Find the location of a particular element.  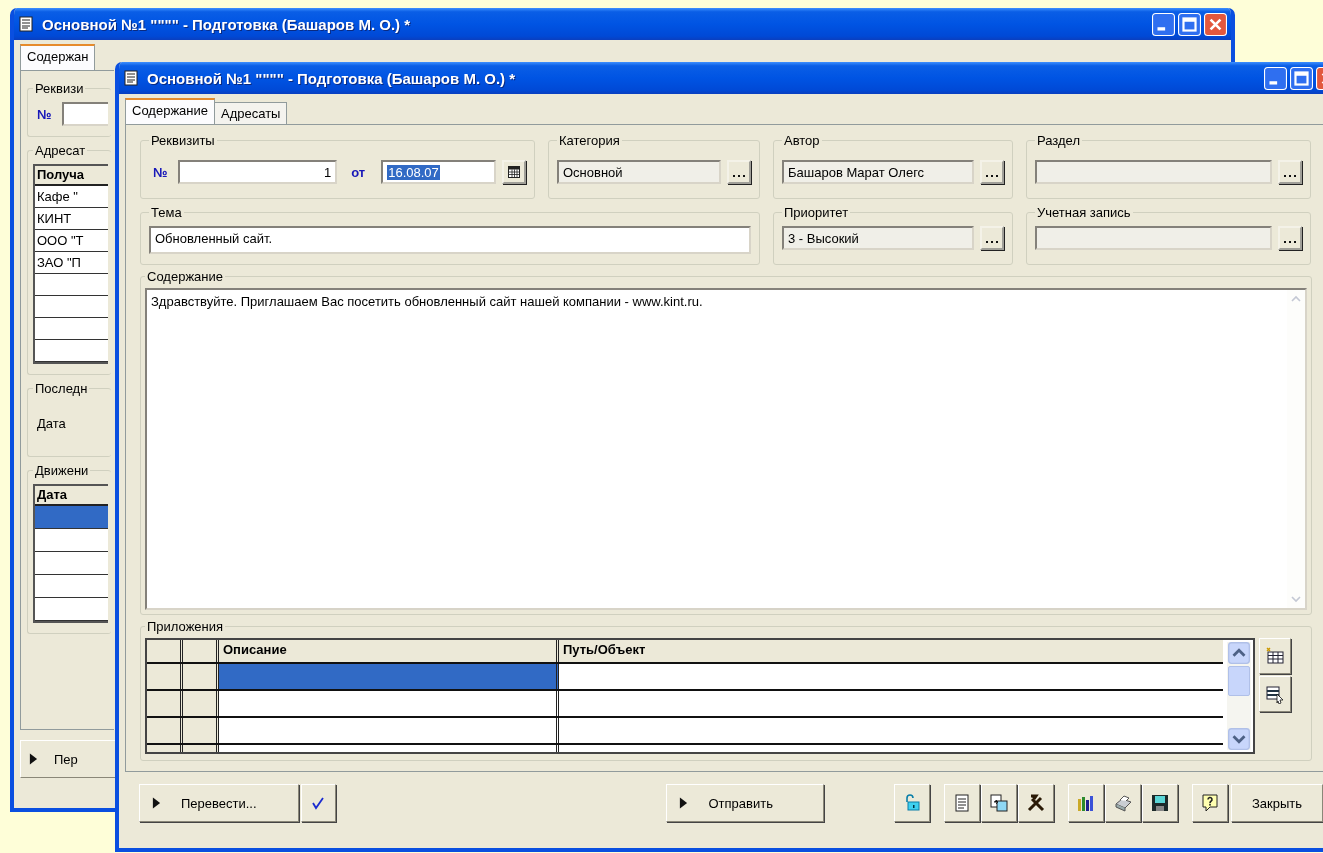

section-field is located at coordinates (1153, 172).